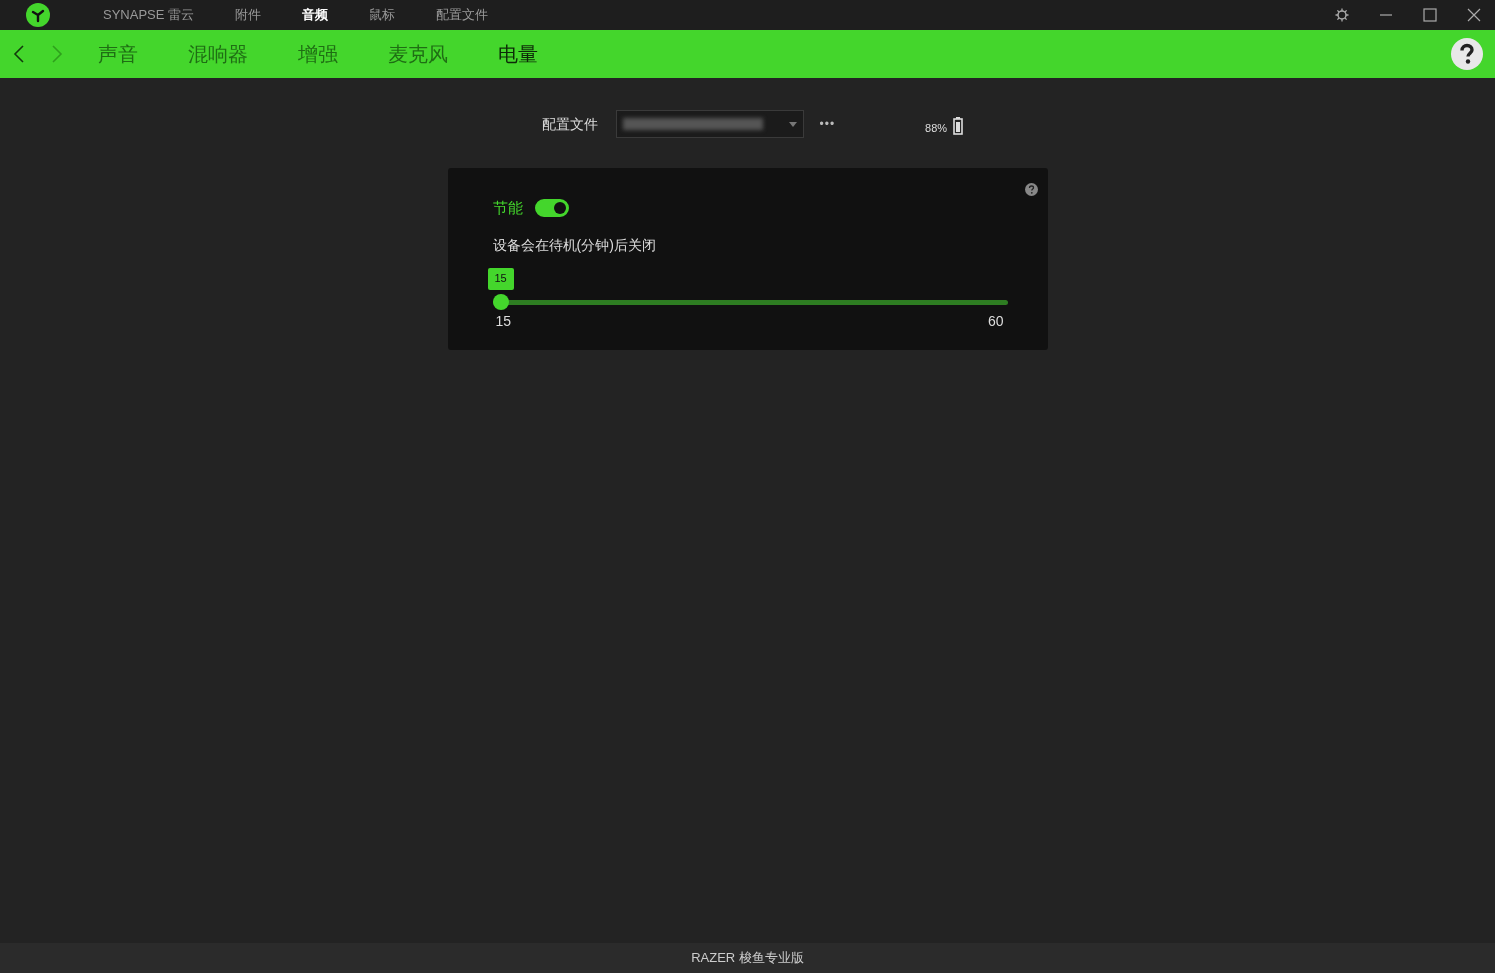 Image resolution: width=1495 pixels, height=973 pixels. I want to click on back-icon, so click(19, 54).